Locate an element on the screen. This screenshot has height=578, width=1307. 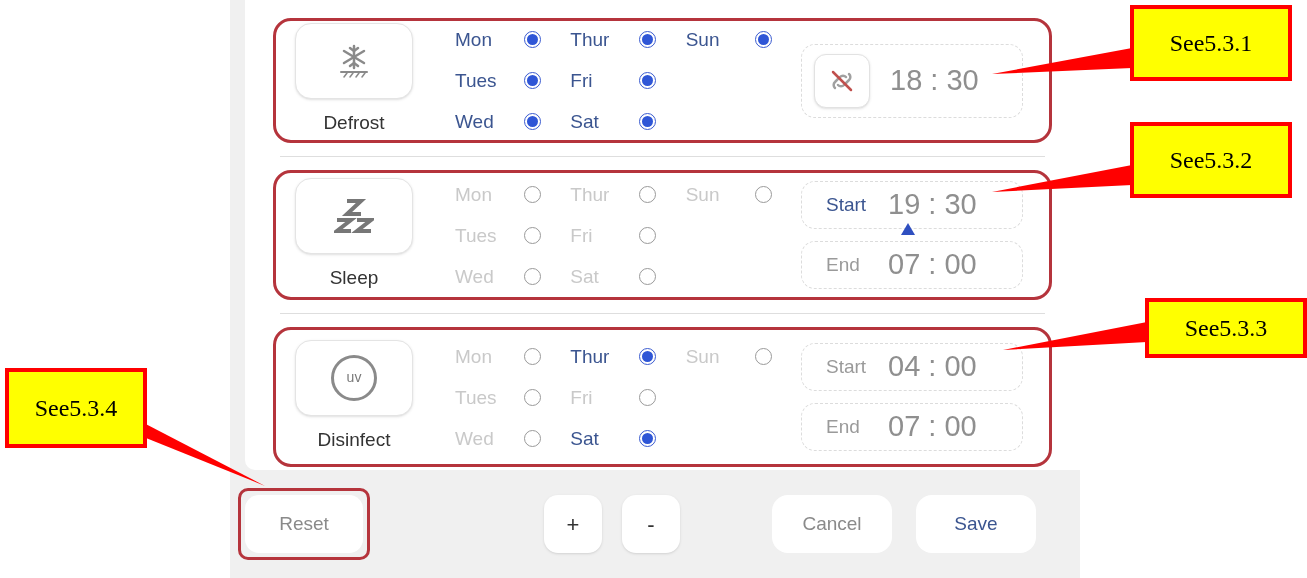
day-label: Sun is located at coordinates (703, 39).